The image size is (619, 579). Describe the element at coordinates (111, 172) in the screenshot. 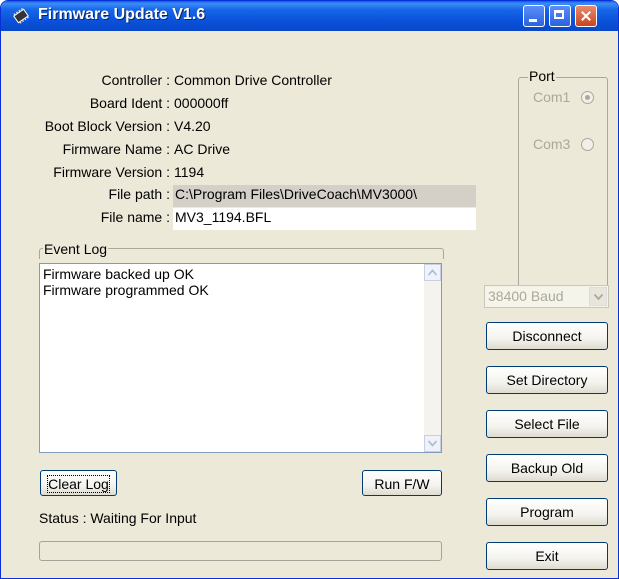

I see `firmware-version-label: Firmware Version :` at that location.